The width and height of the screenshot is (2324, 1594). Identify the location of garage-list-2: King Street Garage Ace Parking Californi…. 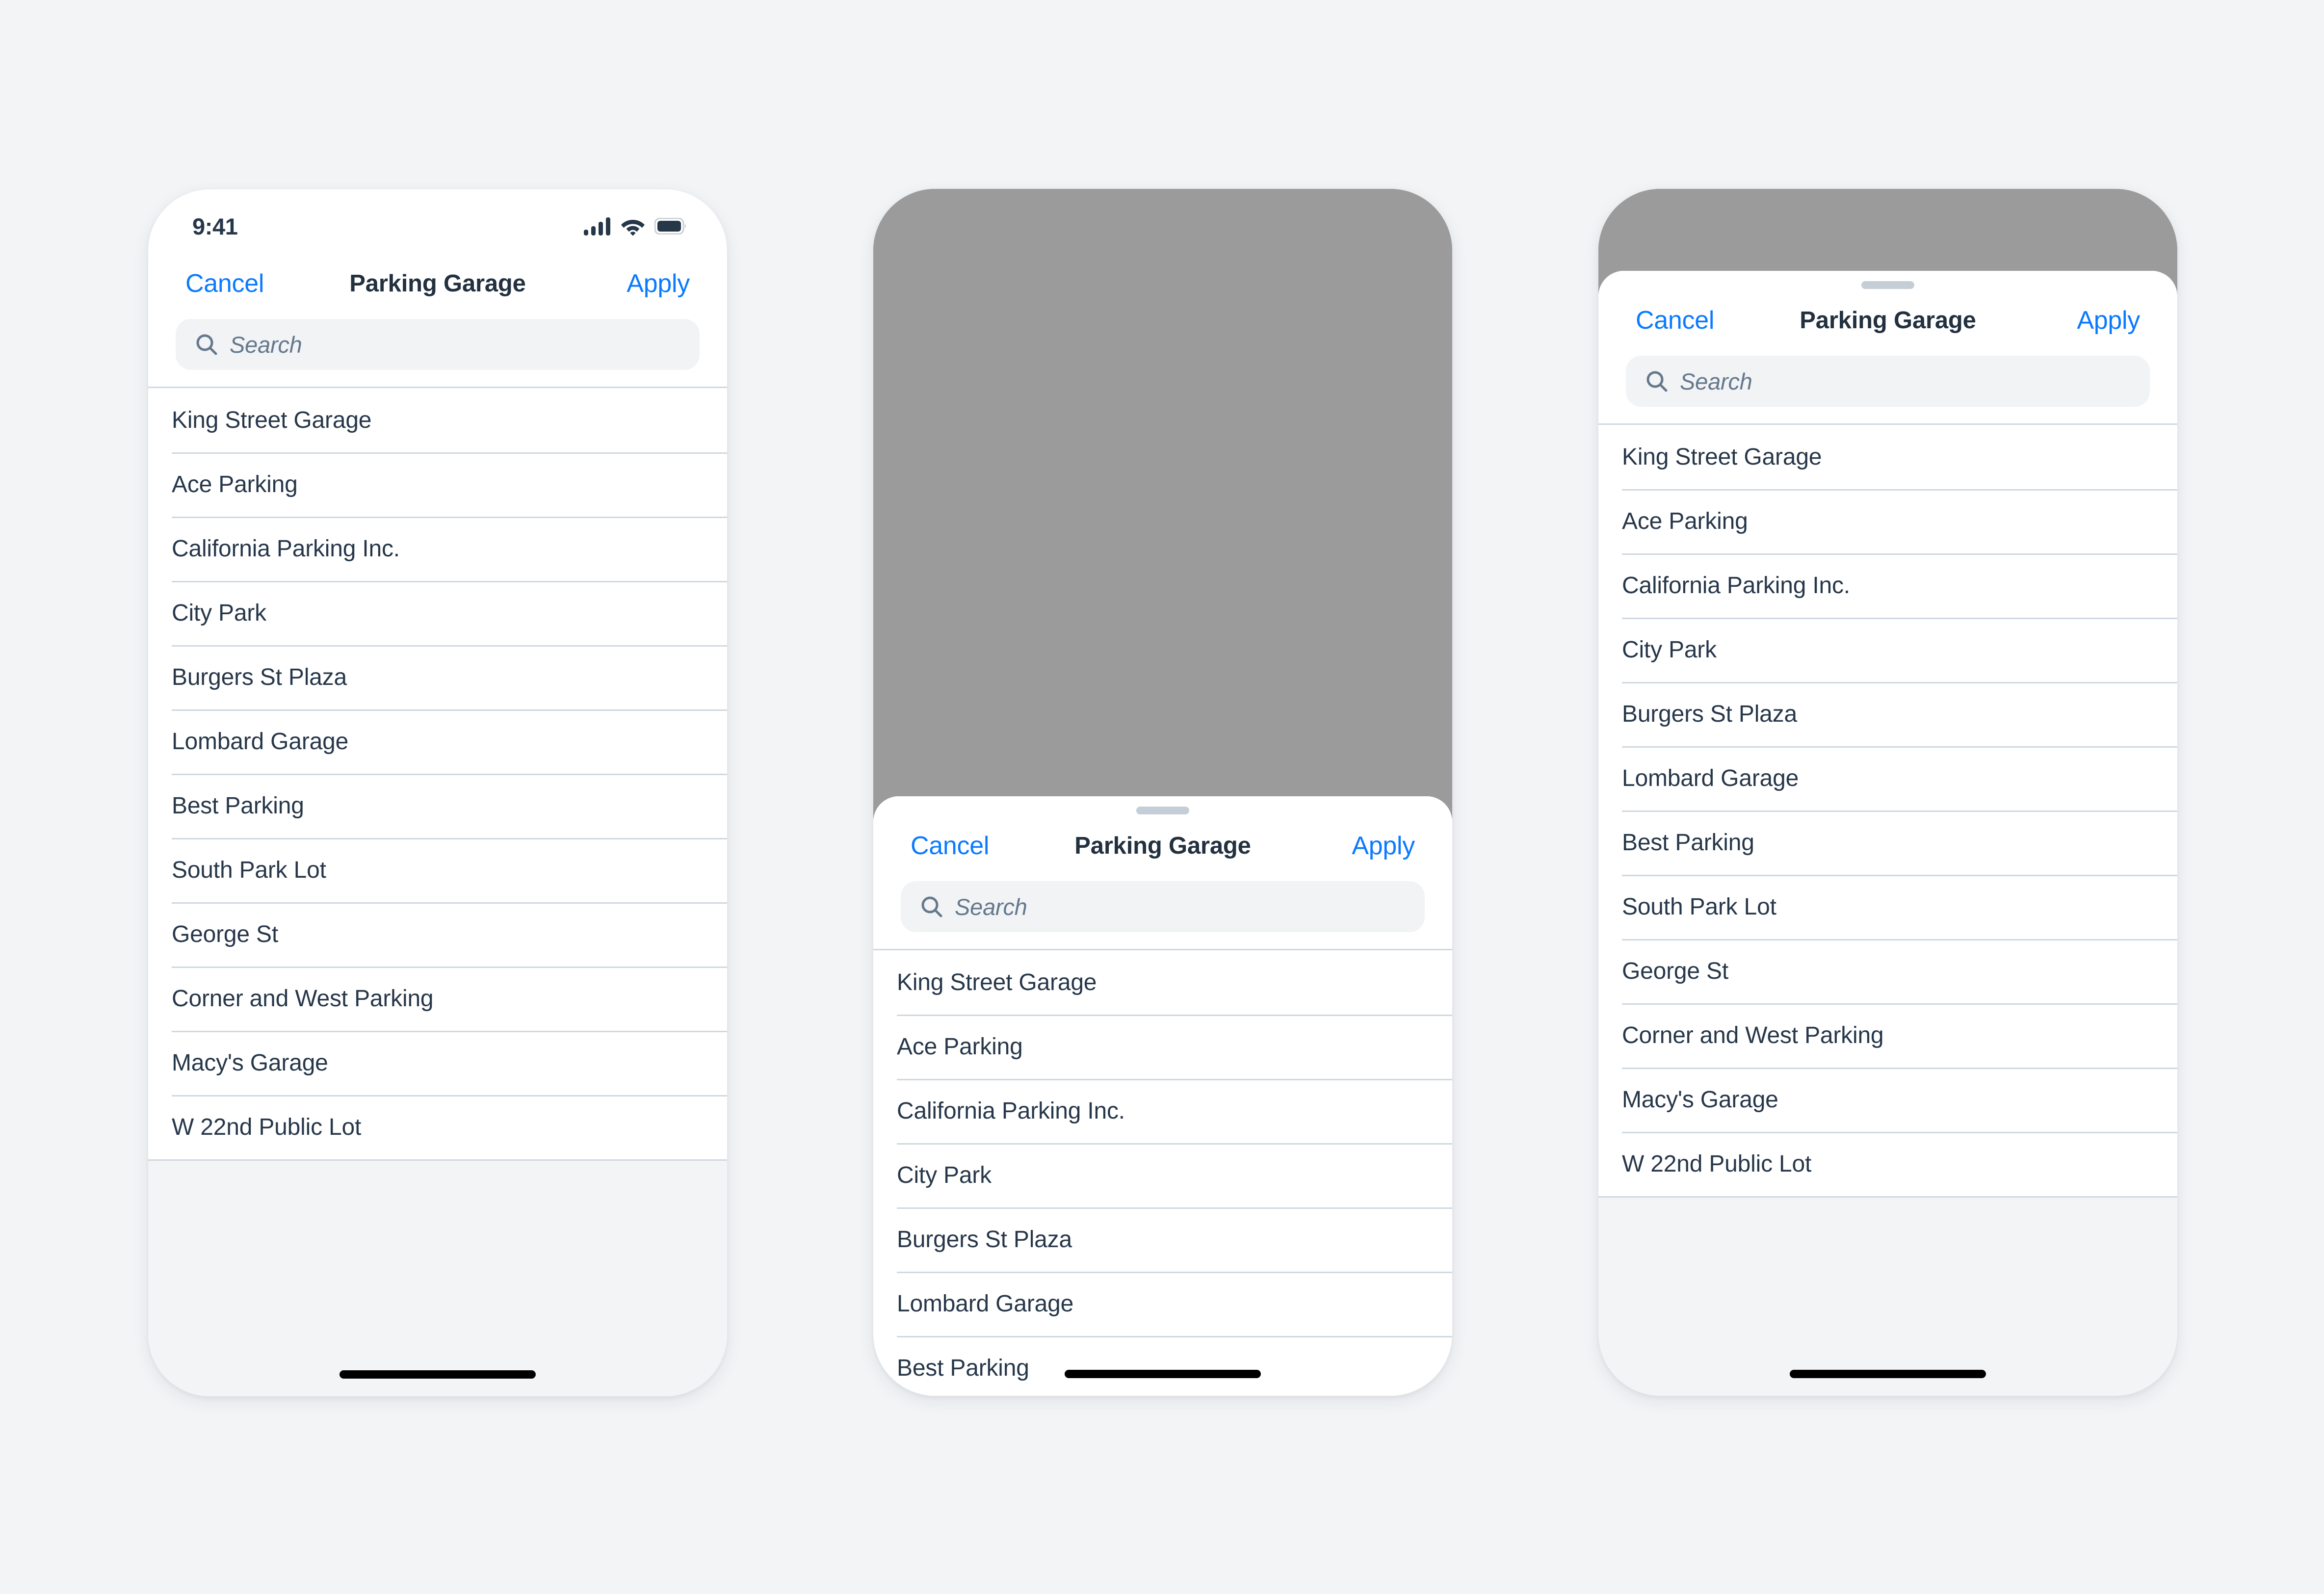
(1162, 1172).